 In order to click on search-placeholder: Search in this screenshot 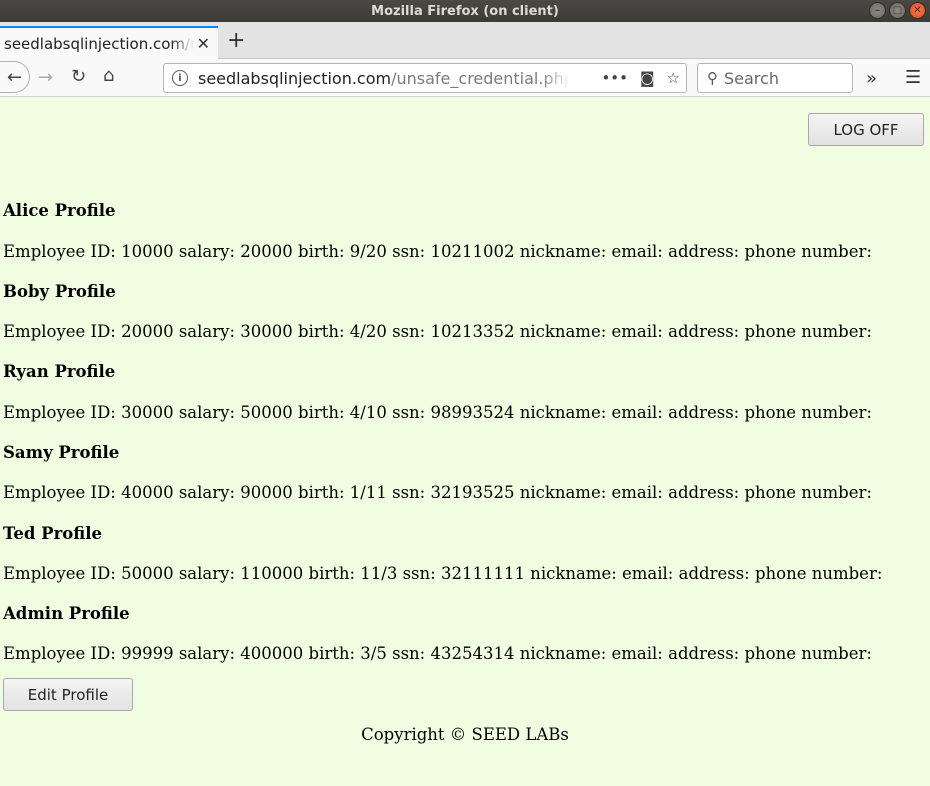, I will do `click(751, 78)`.